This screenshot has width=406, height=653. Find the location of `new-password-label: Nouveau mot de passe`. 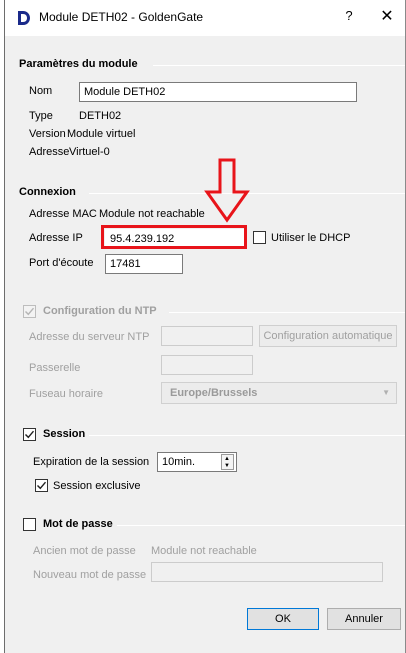

new-password-label: Nouveau mot de passe is located at coordinates (90, 575).